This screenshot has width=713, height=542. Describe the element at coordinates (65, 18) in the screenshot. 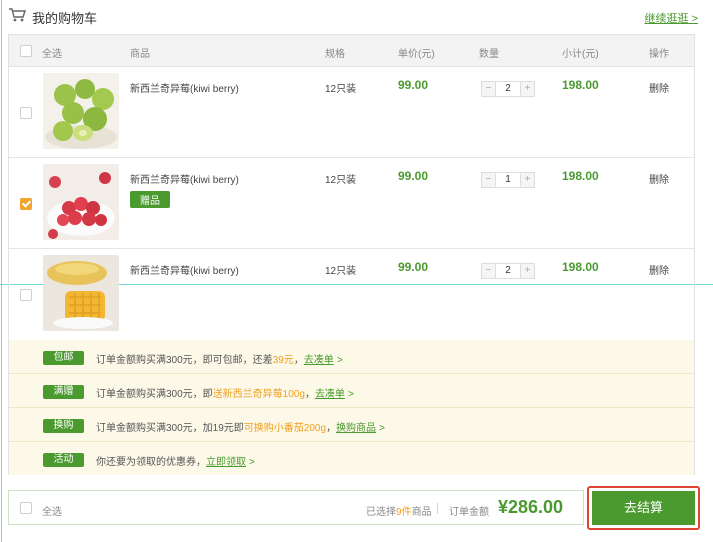

I see `page-title: 我的购物车` at that location.